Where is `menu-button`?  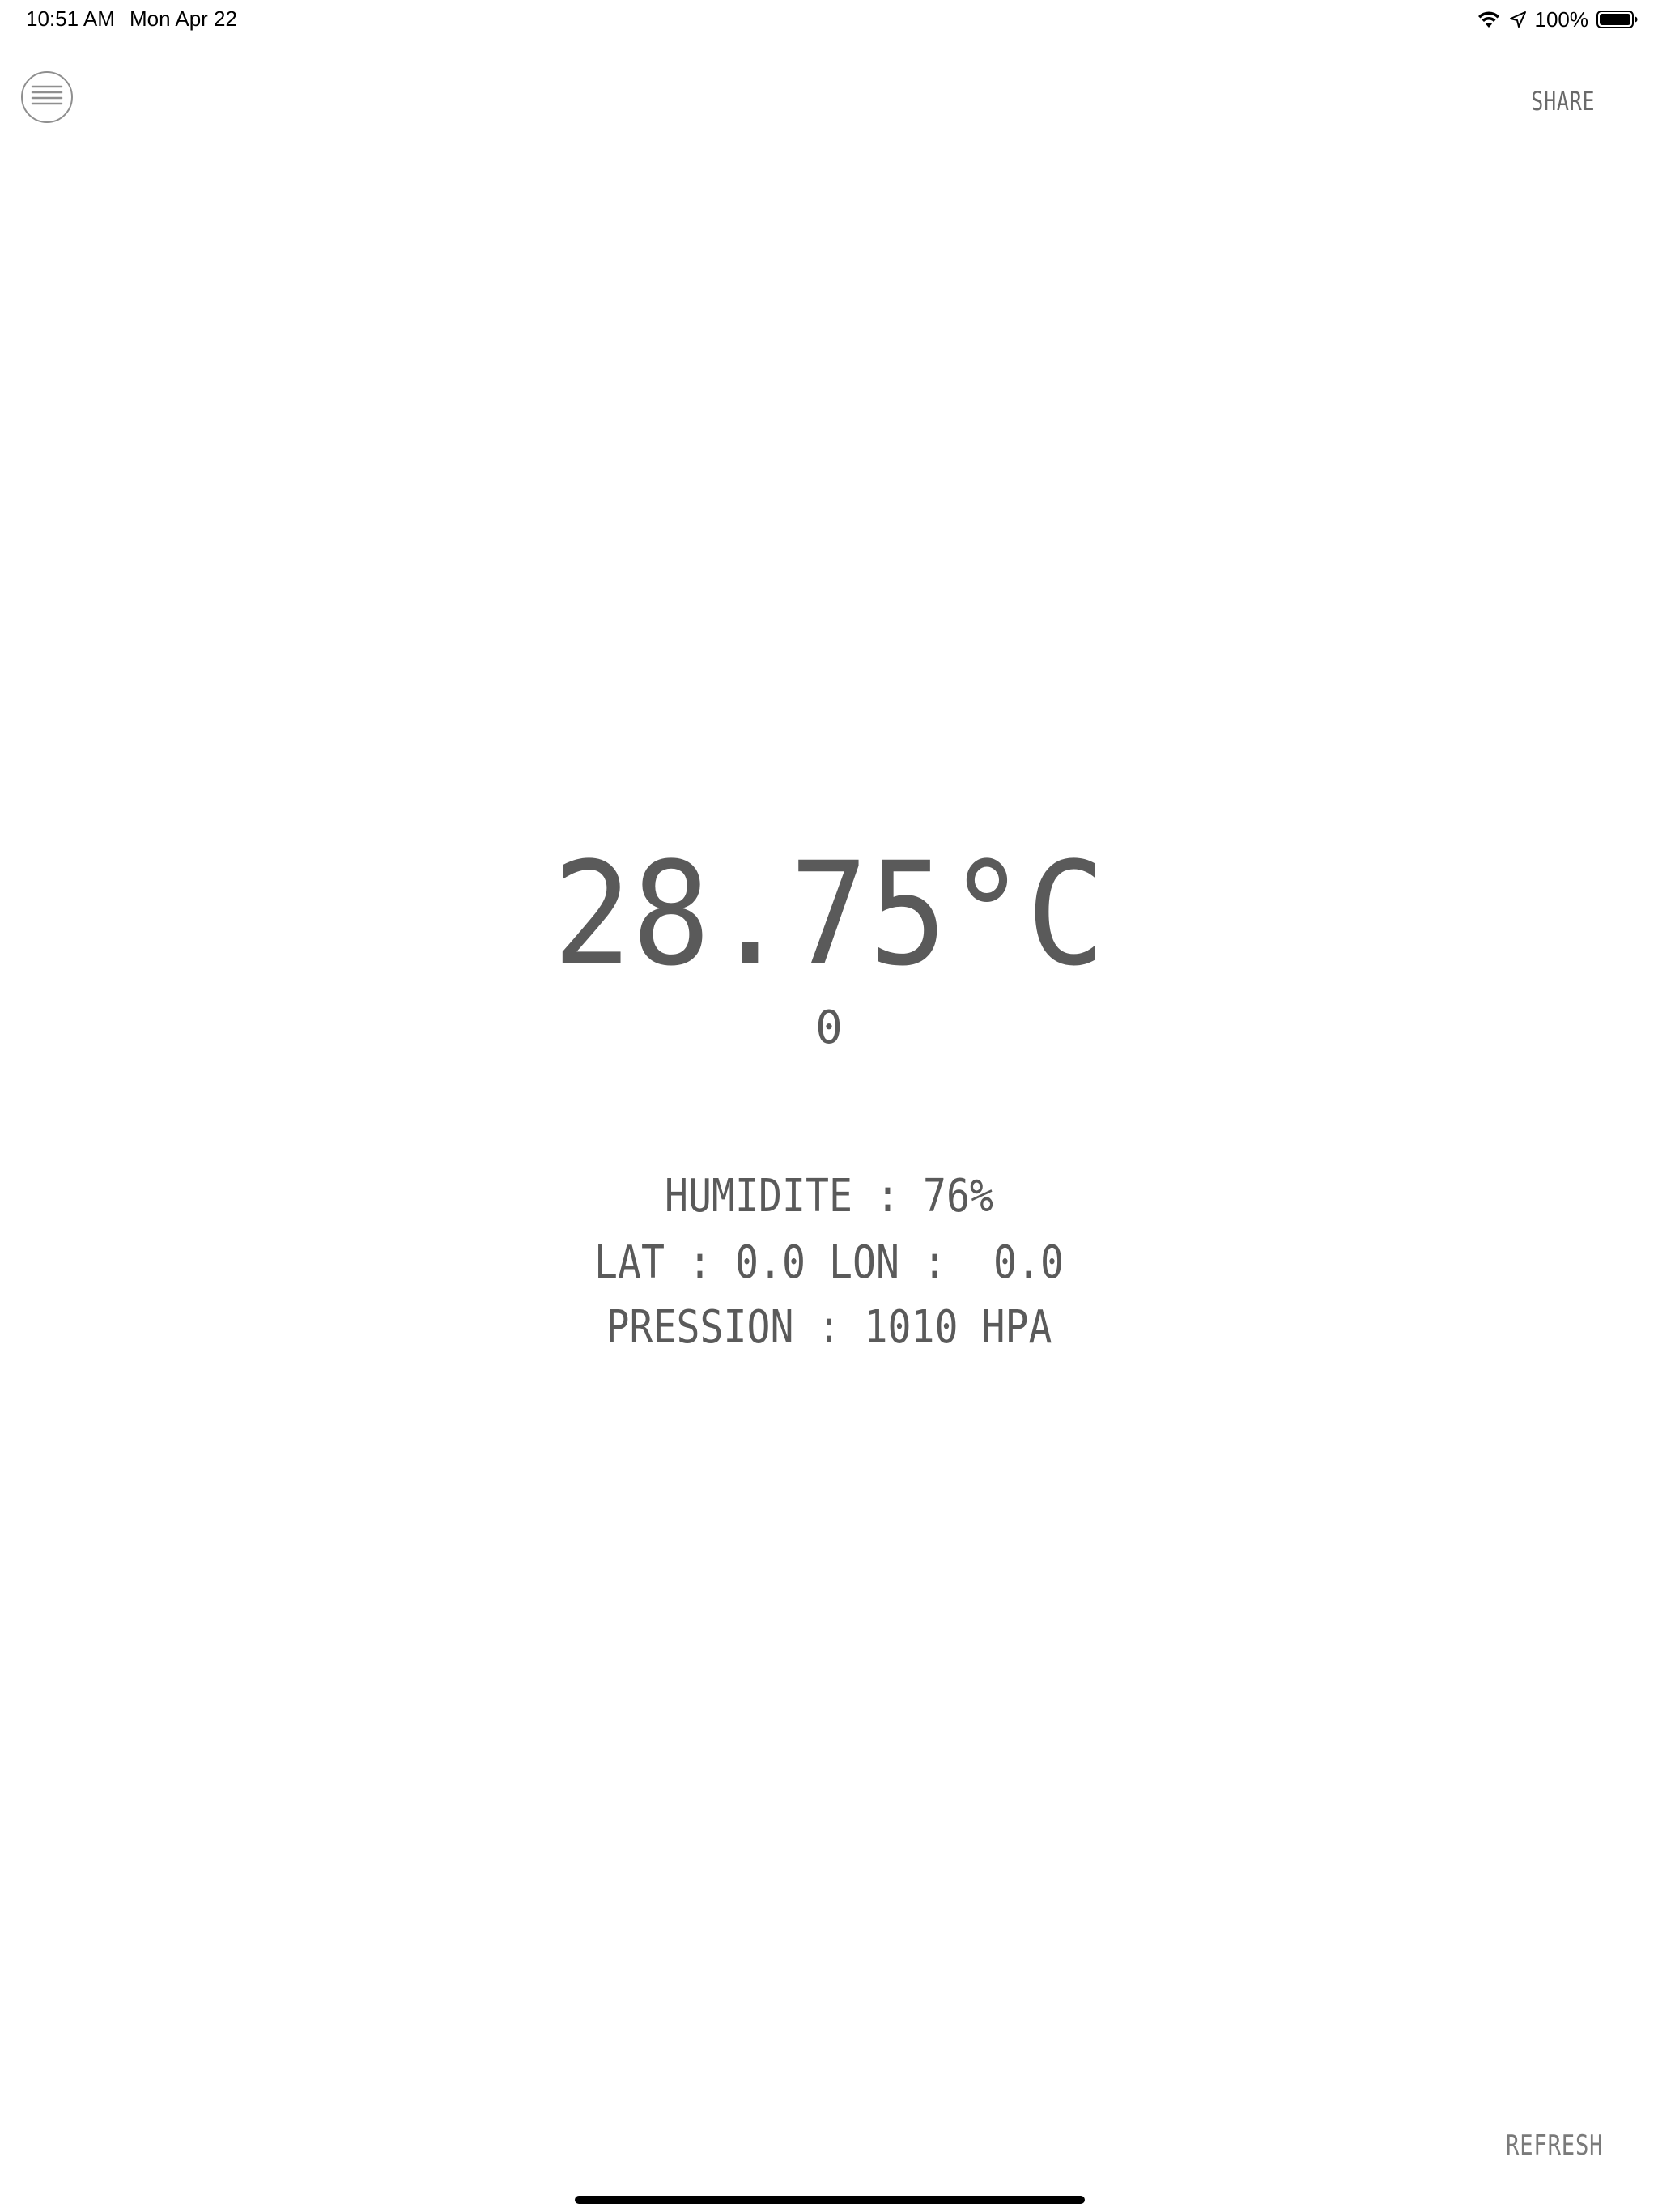 menu-button is located at coordinates (47, 97).